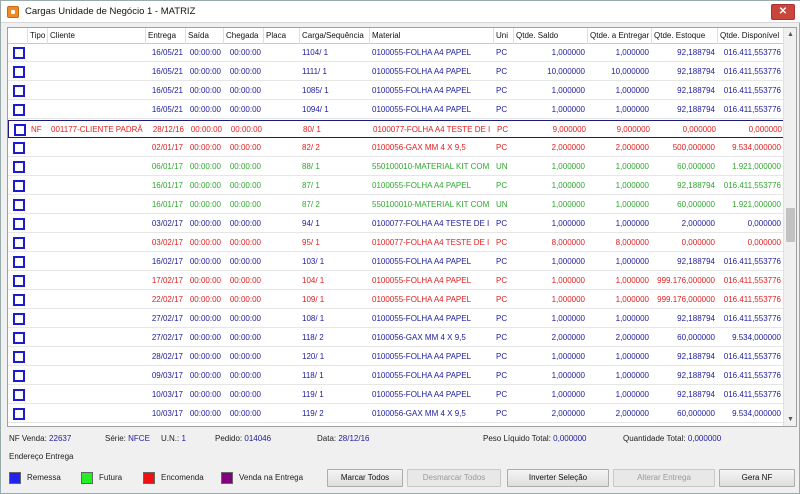  I want to click on header-qtde-estoque: Qtde. Estoque, so click(685, 36).